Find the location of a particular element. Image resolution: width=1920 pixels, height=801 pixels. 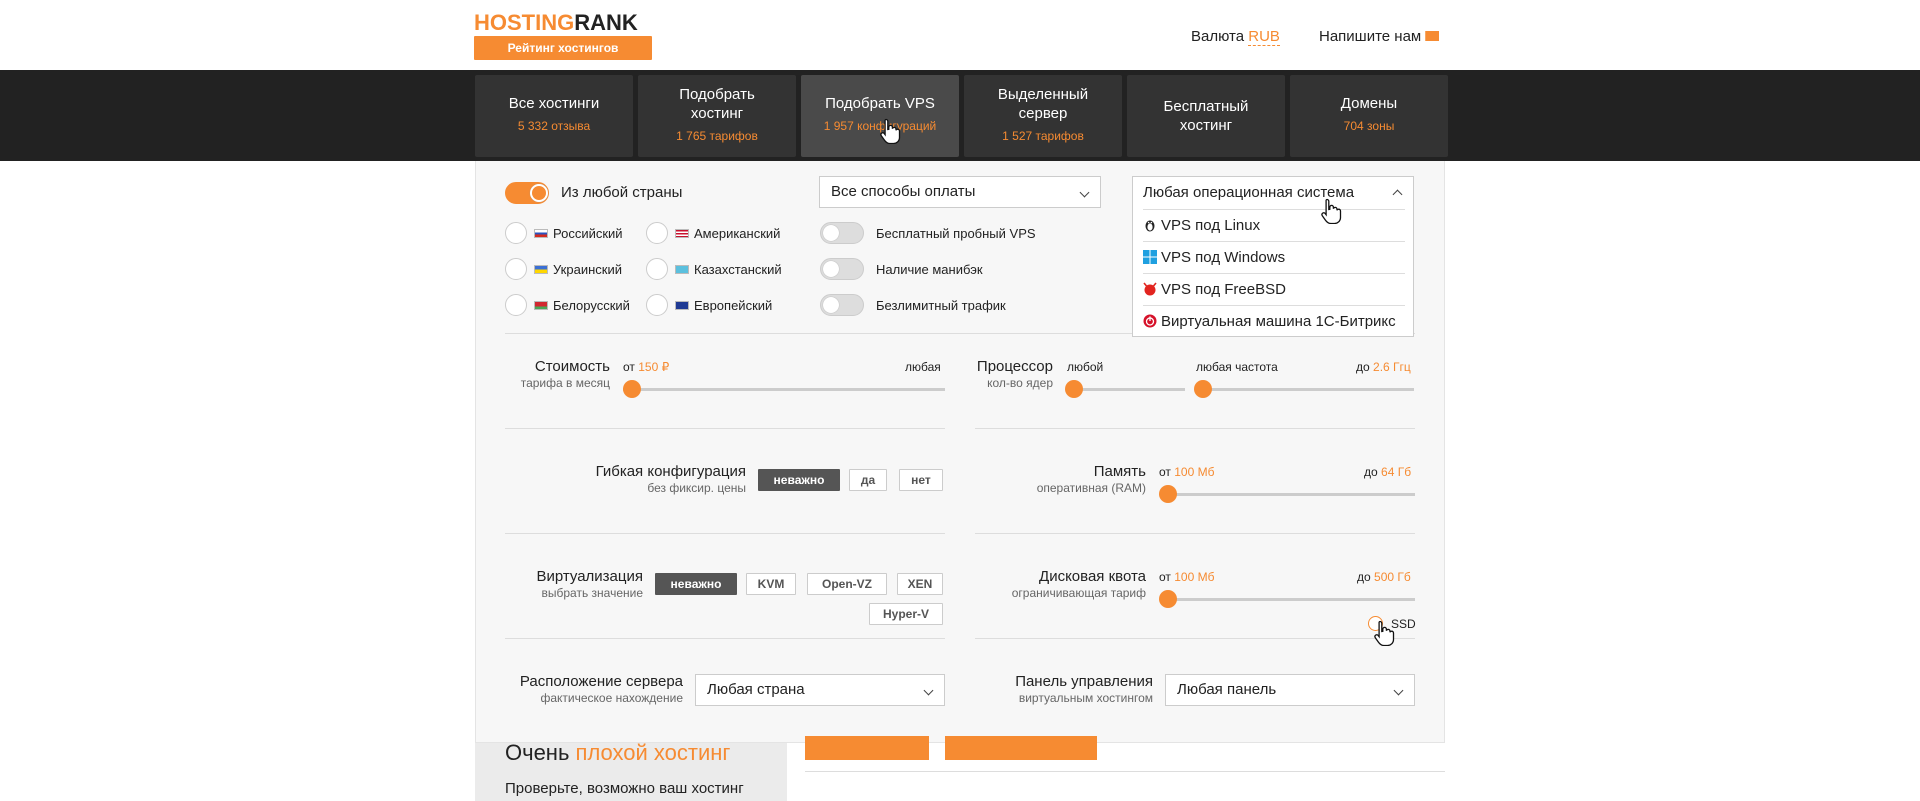

payment-method-select: Все способы оплаты is located at coordinates (960, 192).